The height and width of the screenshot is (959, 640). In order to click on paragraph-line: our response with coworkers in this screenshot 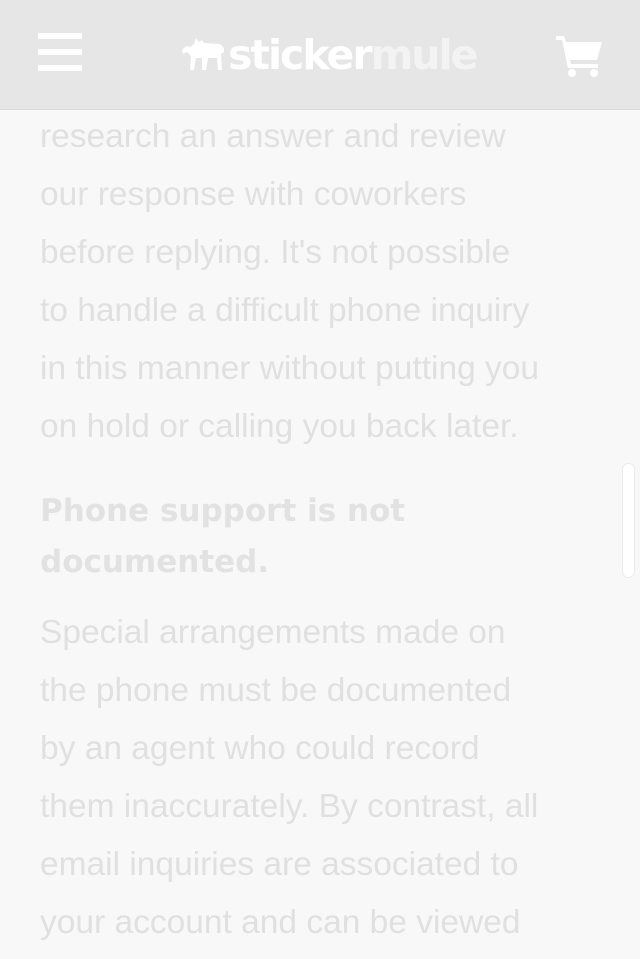, I will do `click(253, 194)`.